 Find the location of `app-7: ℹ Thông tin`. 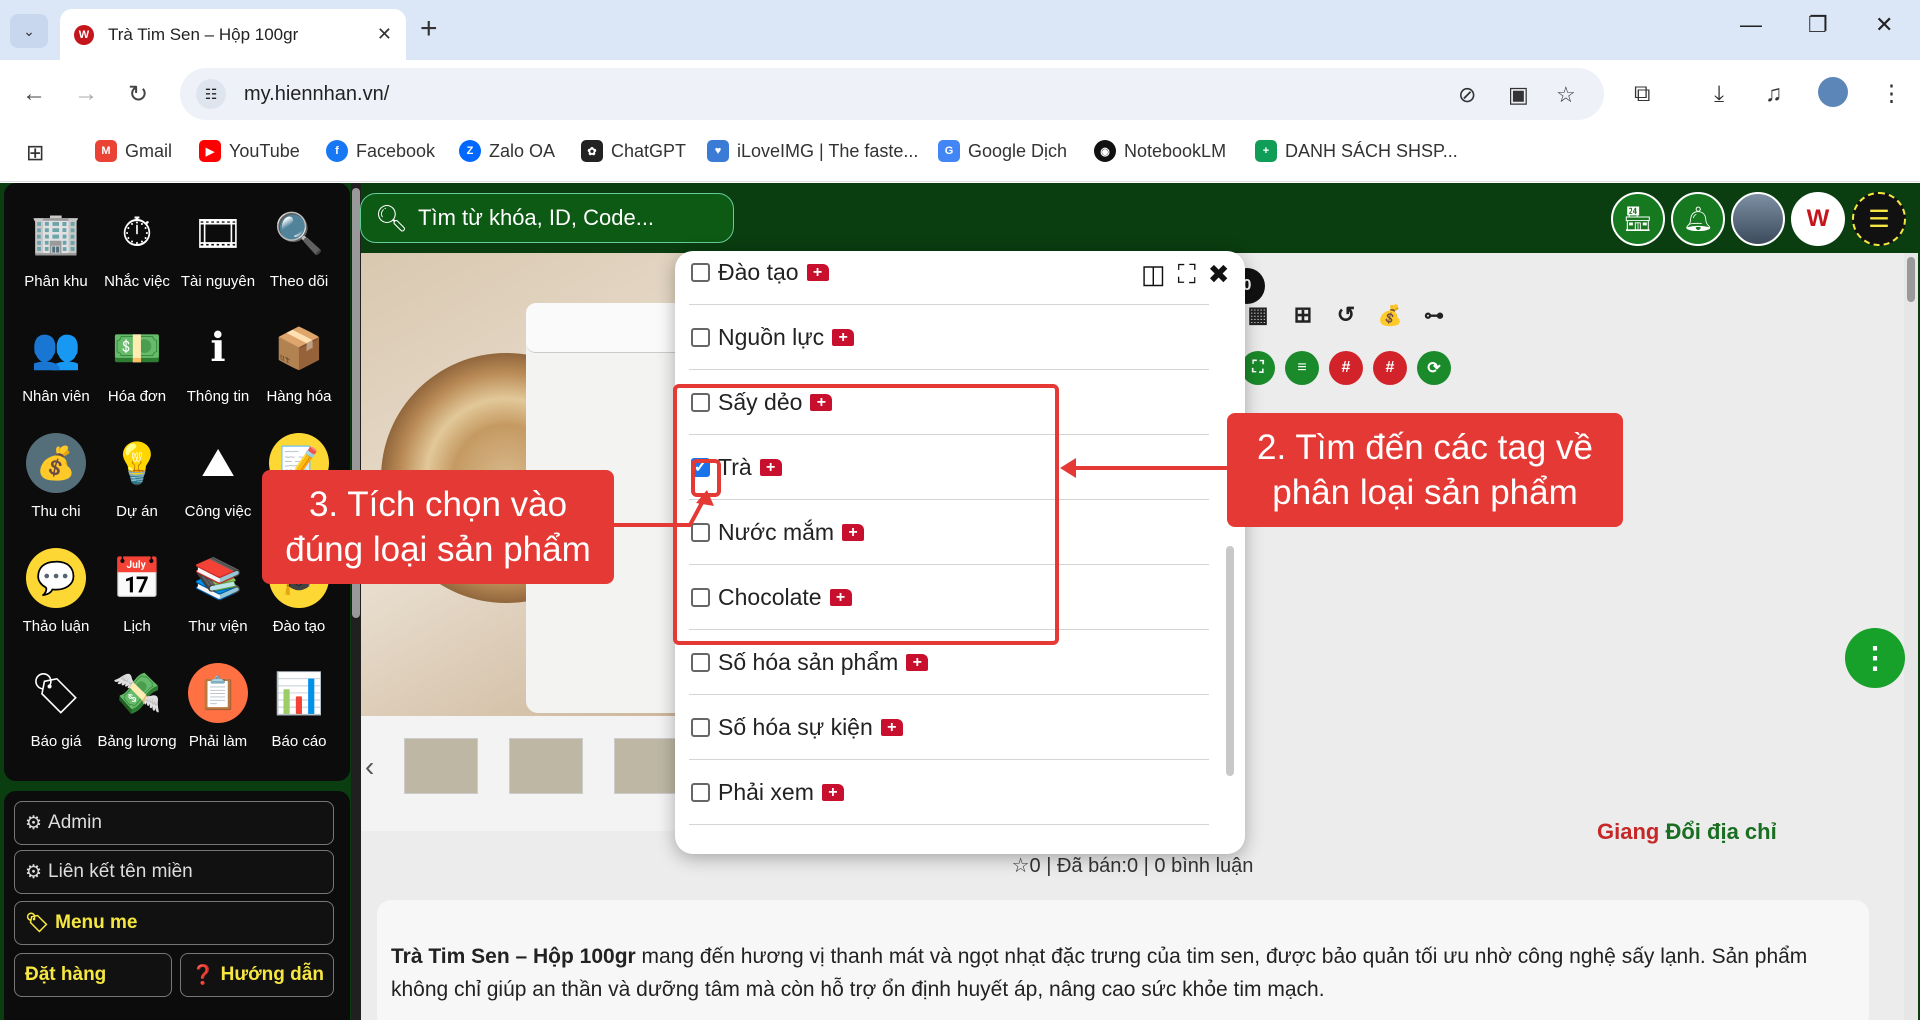

app-7: ℹ Thông tin is located at coordinates (218, 361).